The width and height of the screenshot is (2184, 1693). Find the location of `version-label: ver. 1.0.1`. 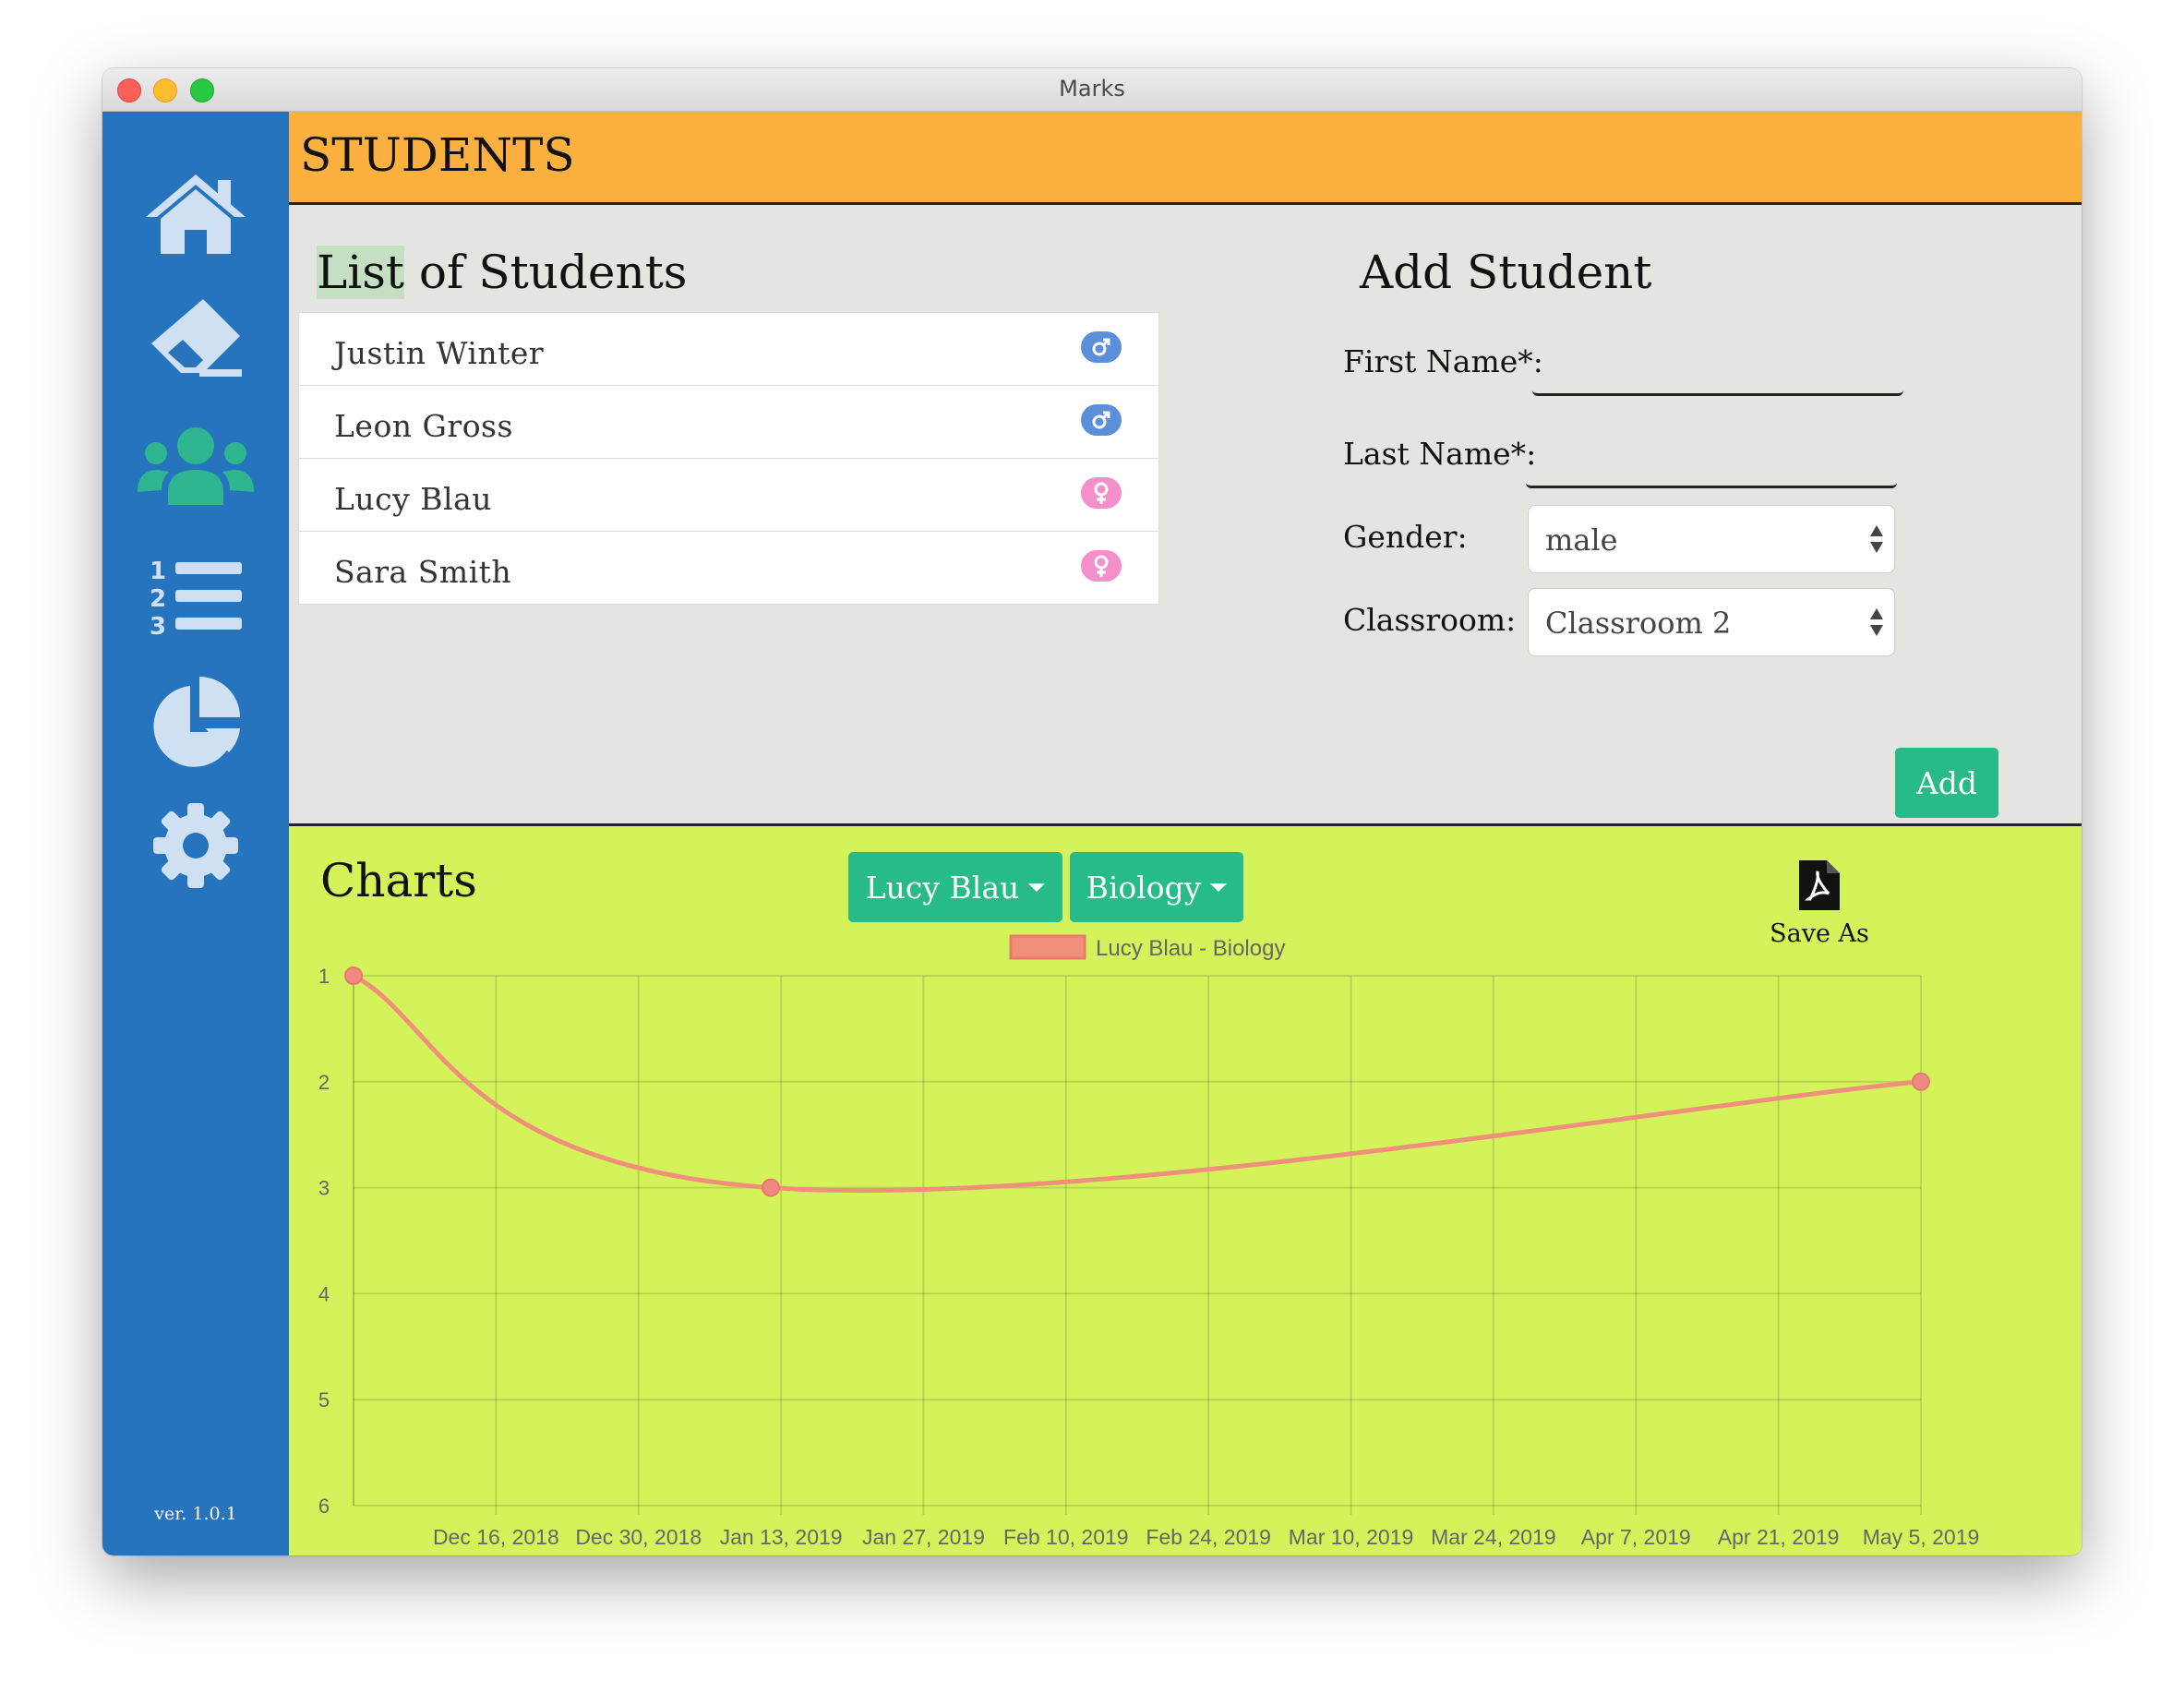

version-label: ver. 1.0.1 is located at coordinates (195, 1514).